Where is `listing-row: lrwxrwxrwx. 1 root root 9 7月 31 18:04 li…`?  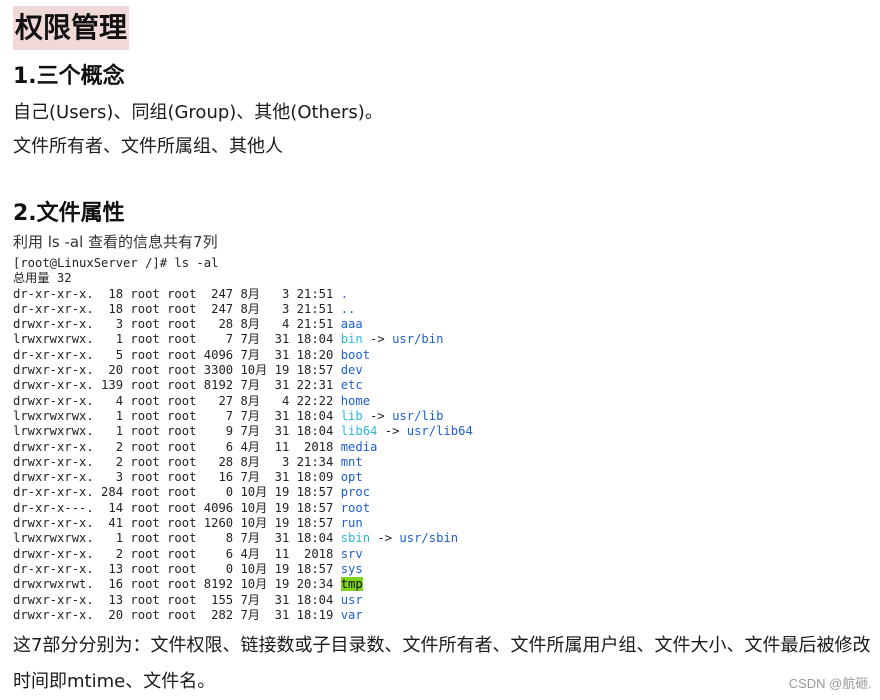
listing-row: lrwxrwxrwx. 1 root root 9 7月 31 18:04 li… is located at coordinates (273, 431).